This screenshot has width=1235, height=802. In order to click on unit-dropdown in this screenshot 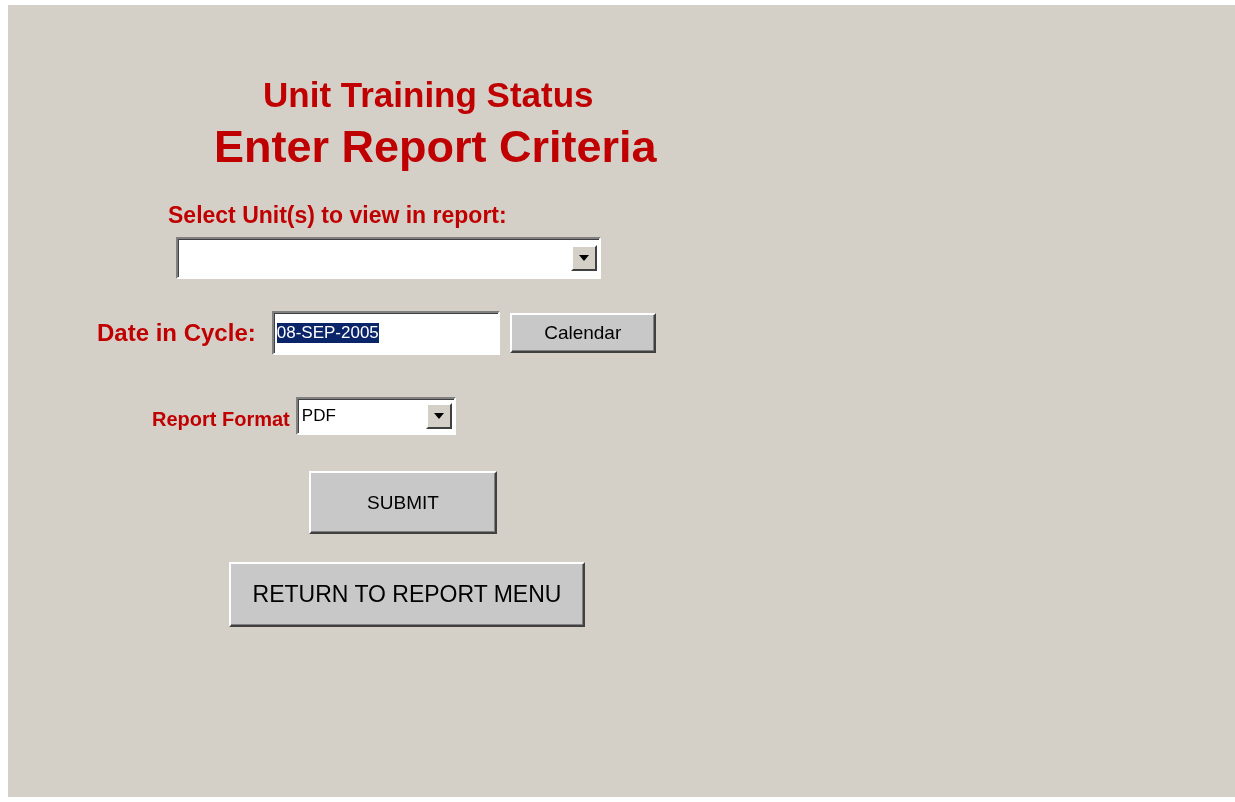, I will do `click(388, 258)`.